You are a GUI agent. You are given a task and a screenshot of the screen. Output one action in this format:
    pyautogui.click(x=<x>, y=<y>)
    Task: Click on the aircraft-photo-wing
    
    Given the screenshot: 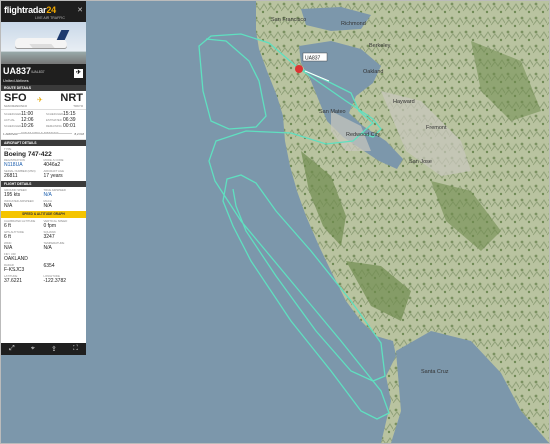 What is the action you would take?
    pyautogui.click(x=42, y=46)
    